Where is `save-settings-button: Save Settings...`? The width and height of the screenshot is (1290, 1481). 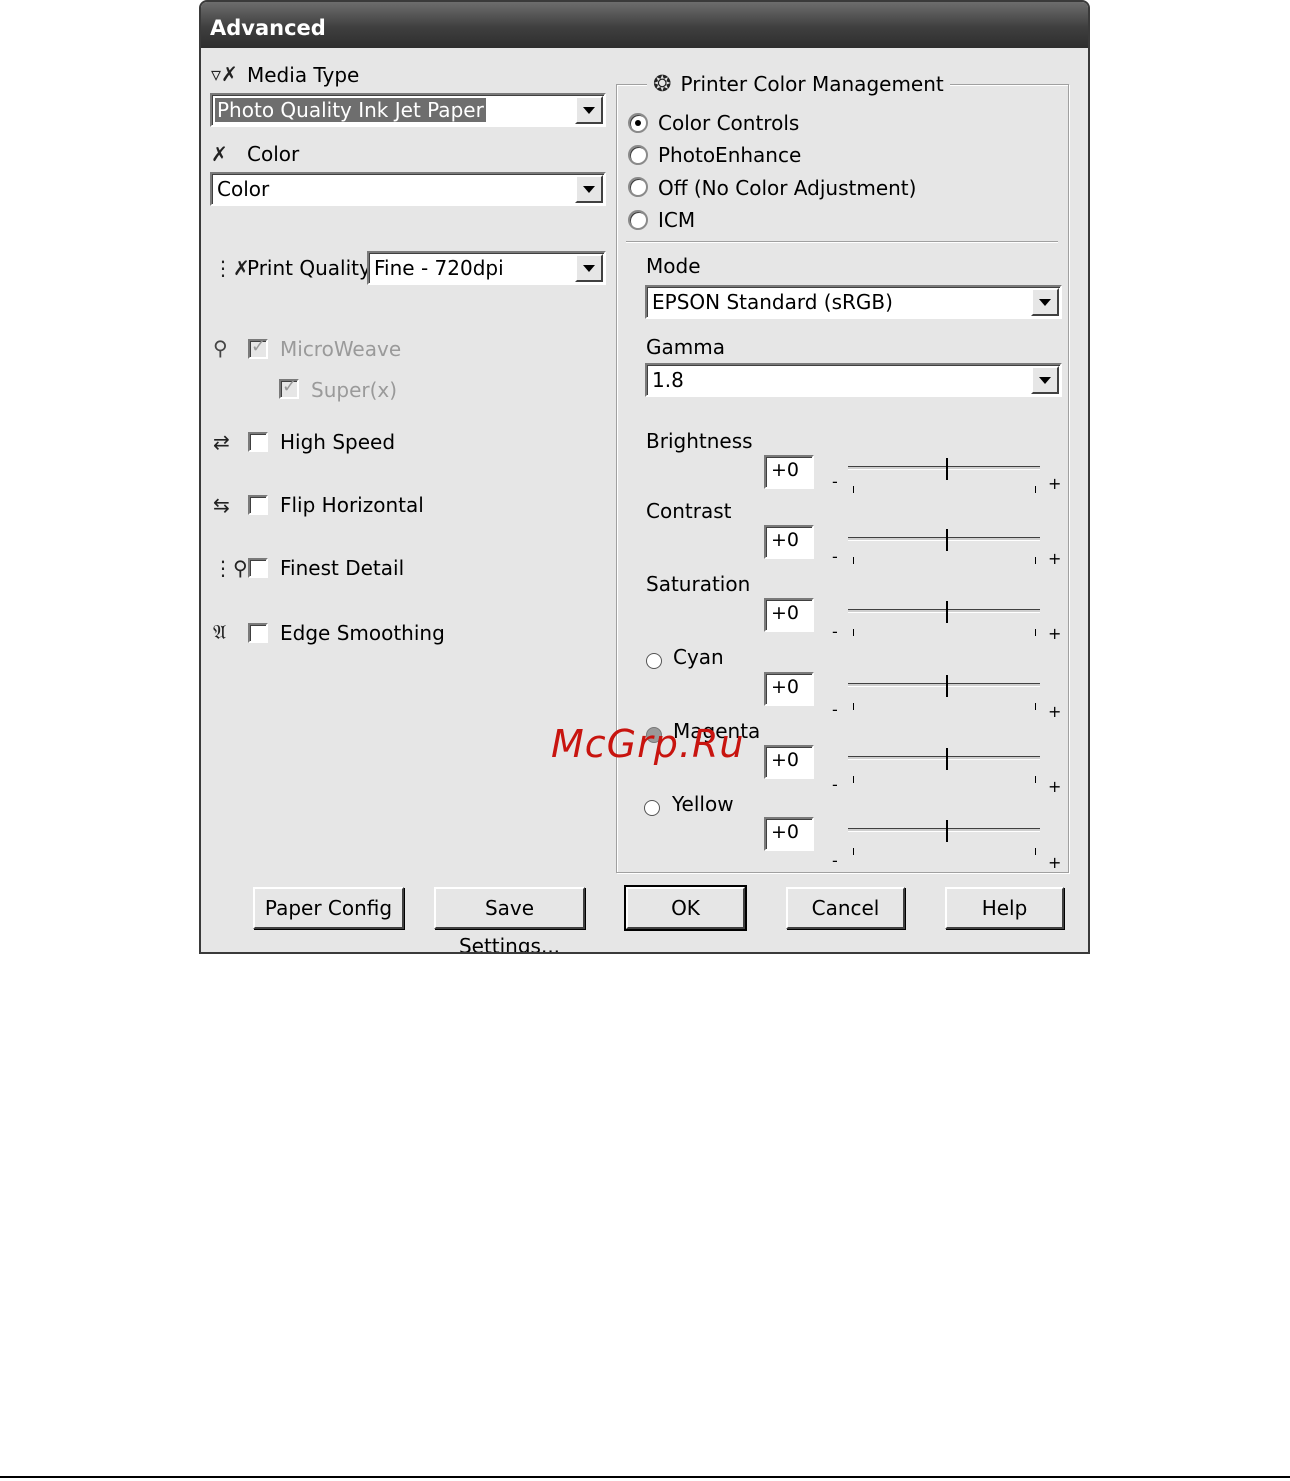
save-settings-button: Save Settings... is located at coordinates (509, 919).